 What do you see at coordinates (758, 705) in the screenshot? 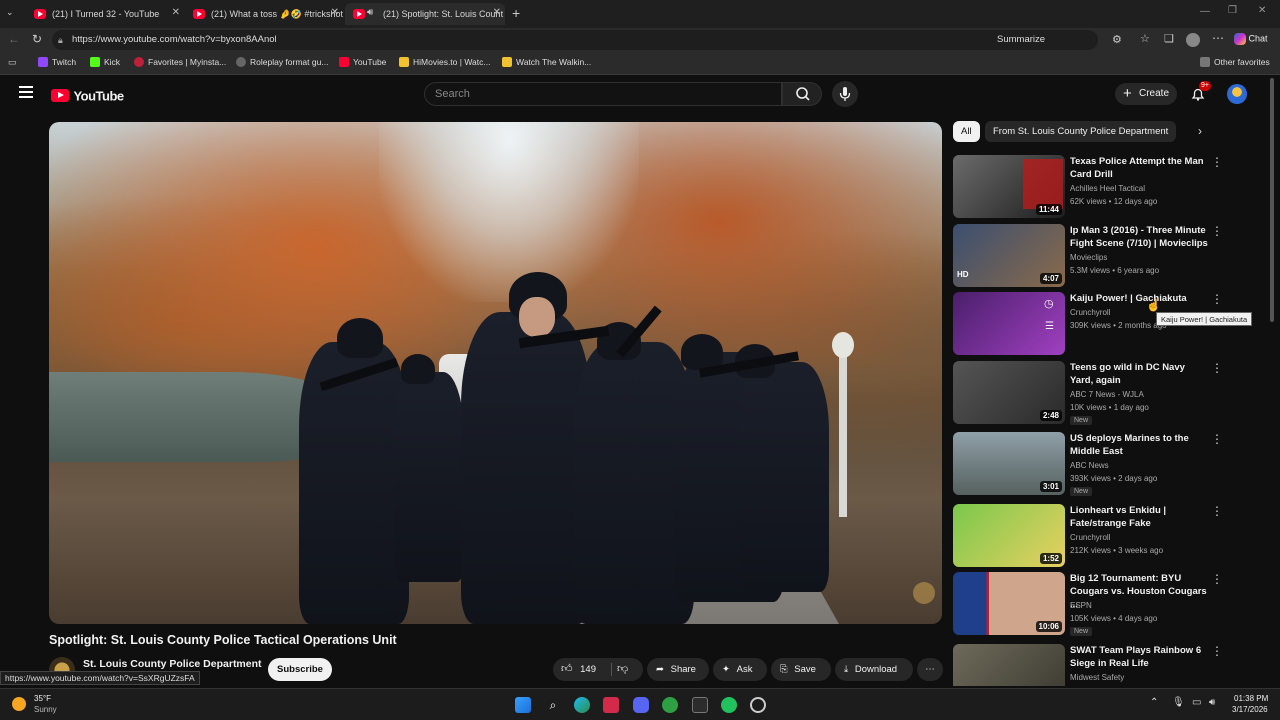
I see `settings-gear-icon` at bounding box center [758, 705].